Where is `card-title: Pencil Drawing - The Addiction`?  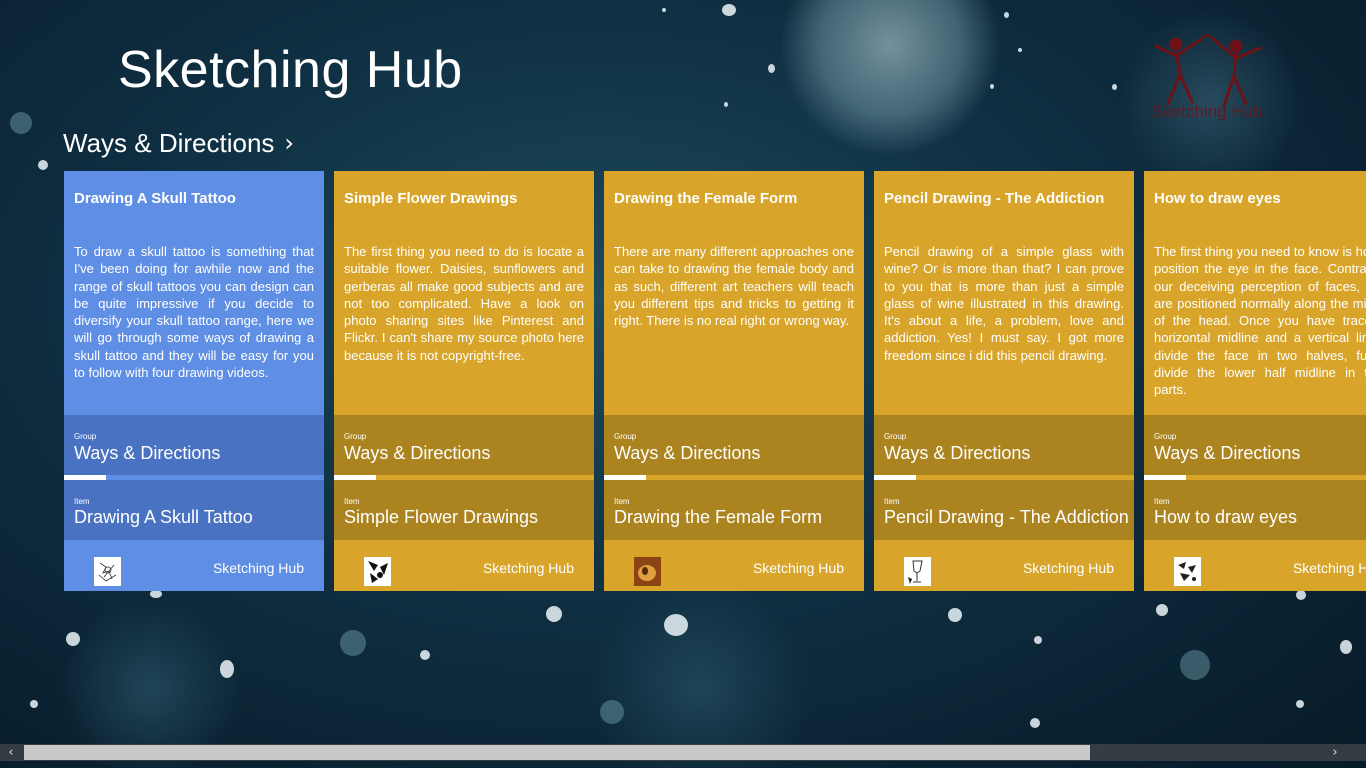 card-title: Pencil Drawing - The Addiction is located at coordinates (994, 198).